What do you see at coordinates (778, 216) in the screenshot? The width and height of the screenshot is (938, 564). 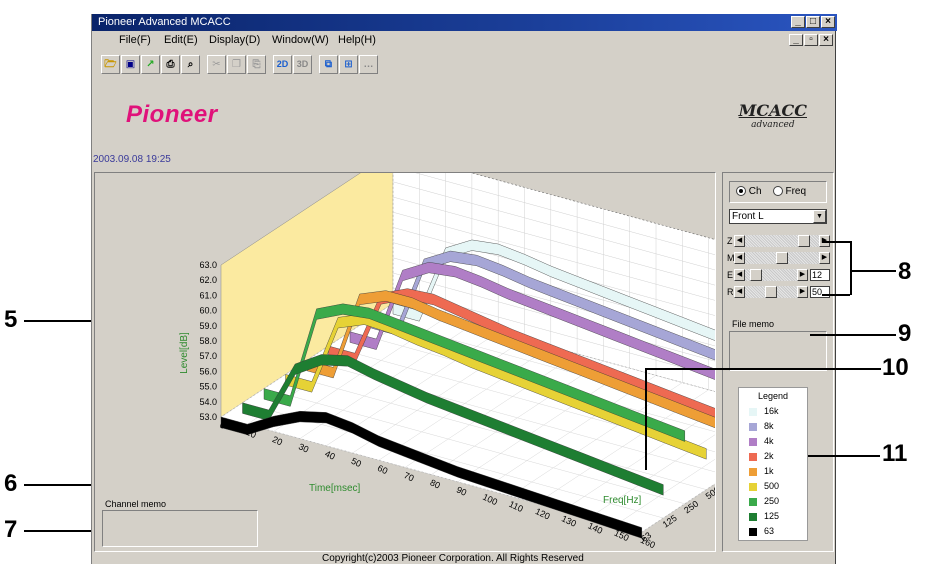 I see `channel-select: Front L ▼` at bounding box center [778, 216].